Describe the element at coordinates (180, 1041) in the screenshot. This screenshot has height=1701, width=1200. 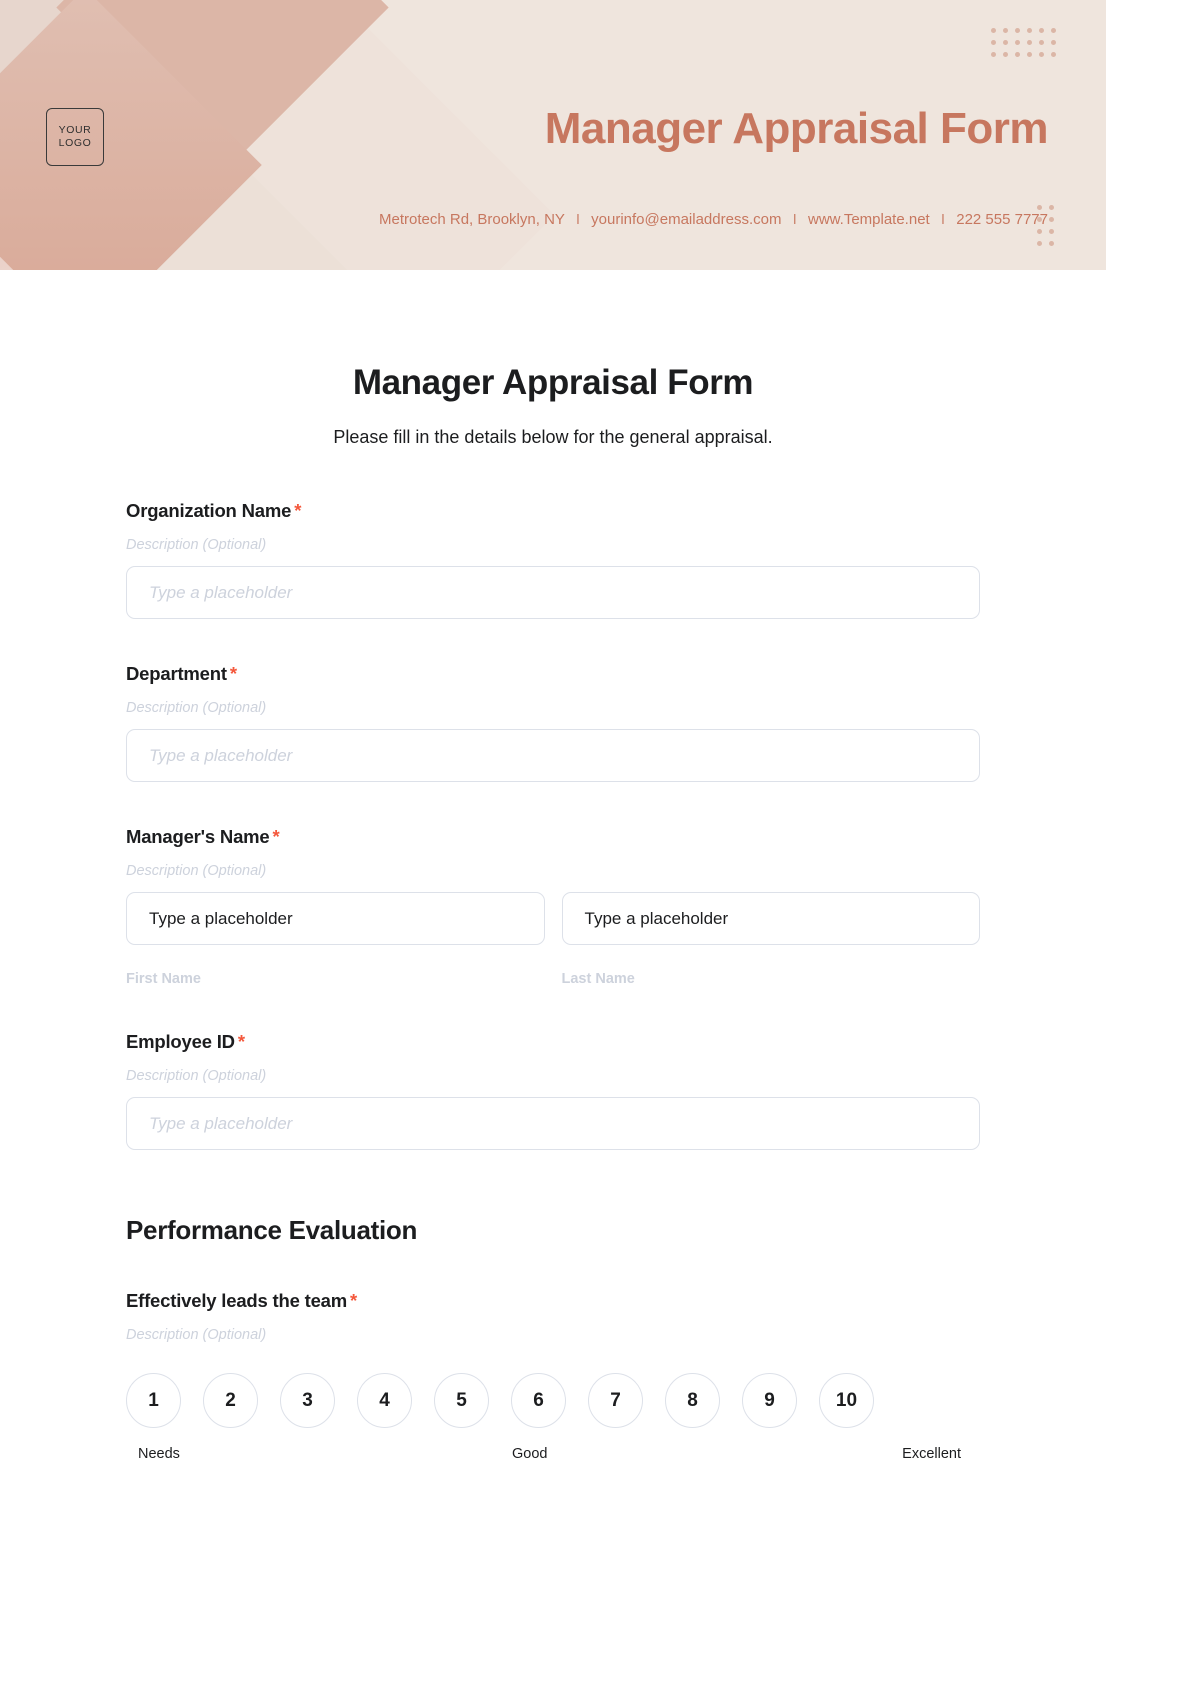
I see `label-text: Employee ID` at that location.